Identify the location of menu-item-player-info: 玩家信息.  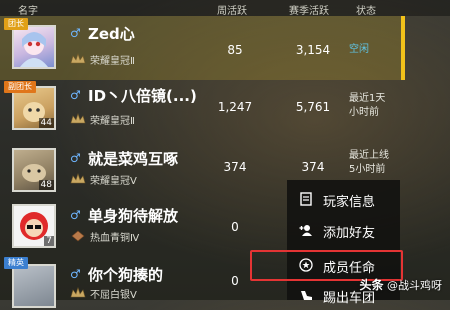
(343, 199).